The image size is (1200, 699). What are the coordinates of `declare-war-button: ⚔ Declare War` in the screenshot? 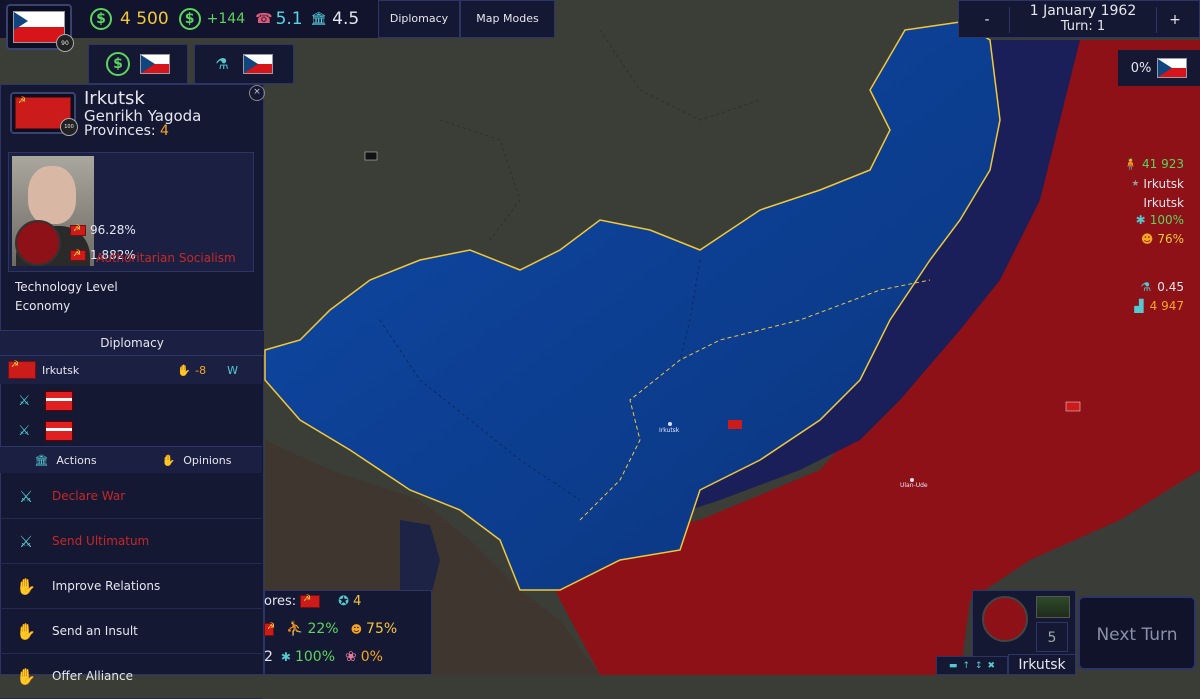 It's located at (131, 496).